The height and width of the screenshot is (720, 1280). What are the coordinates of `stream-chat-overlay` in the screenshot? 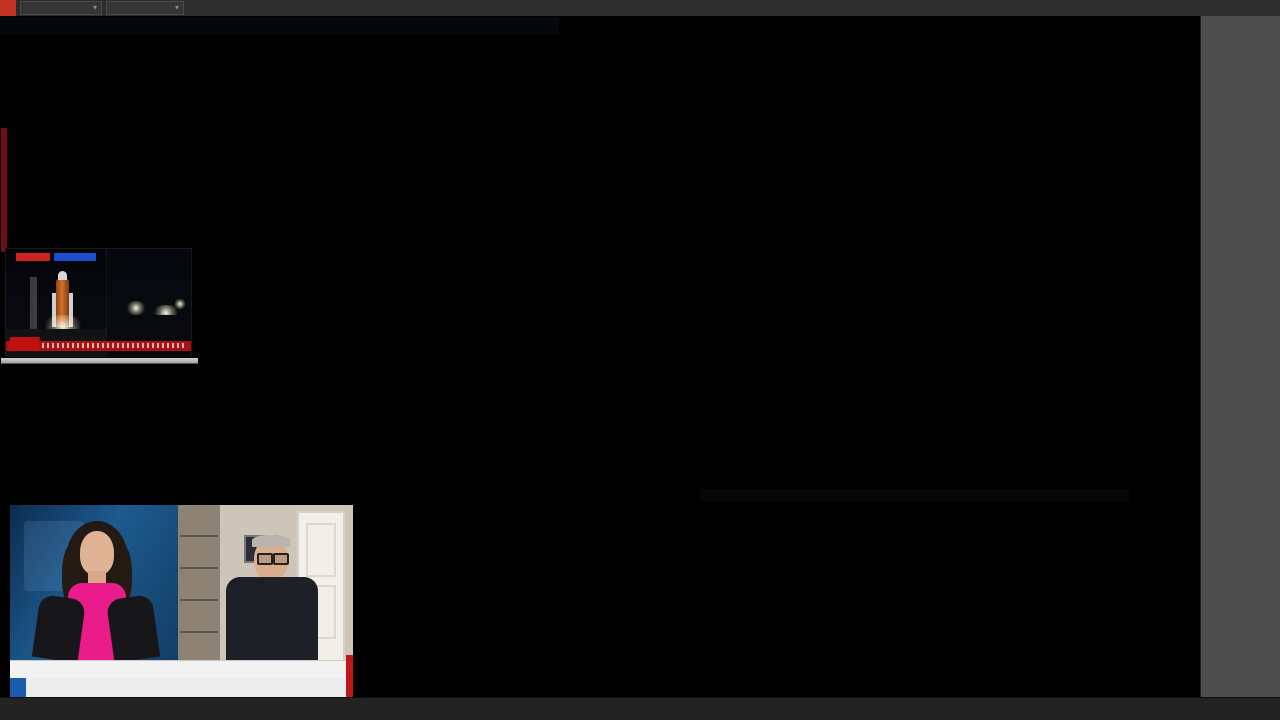 It's located at (279, 172).